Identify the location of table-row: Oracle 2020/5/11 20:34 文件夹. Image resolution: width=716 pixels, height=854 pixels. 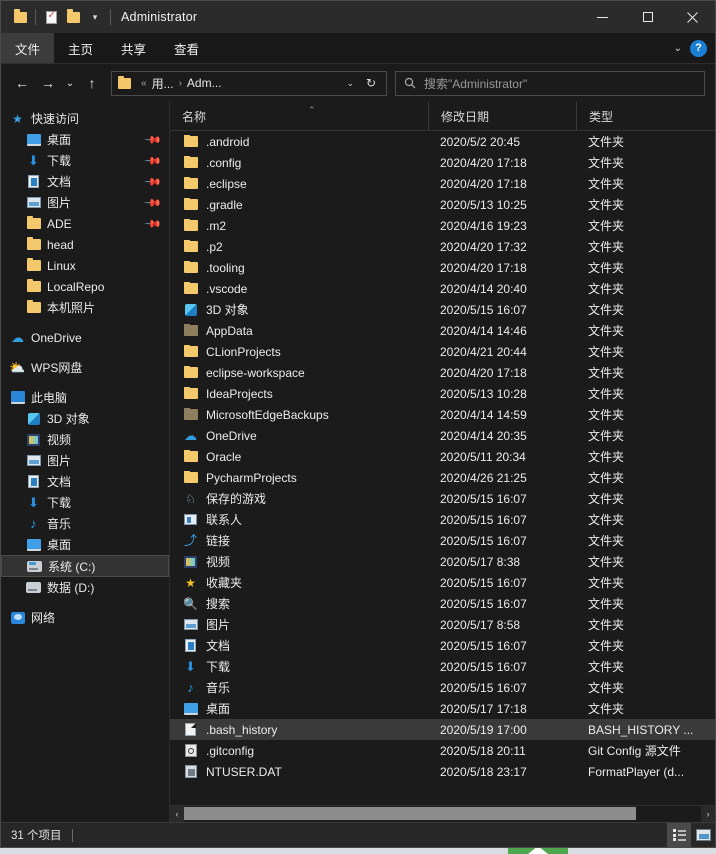
(442, 456).